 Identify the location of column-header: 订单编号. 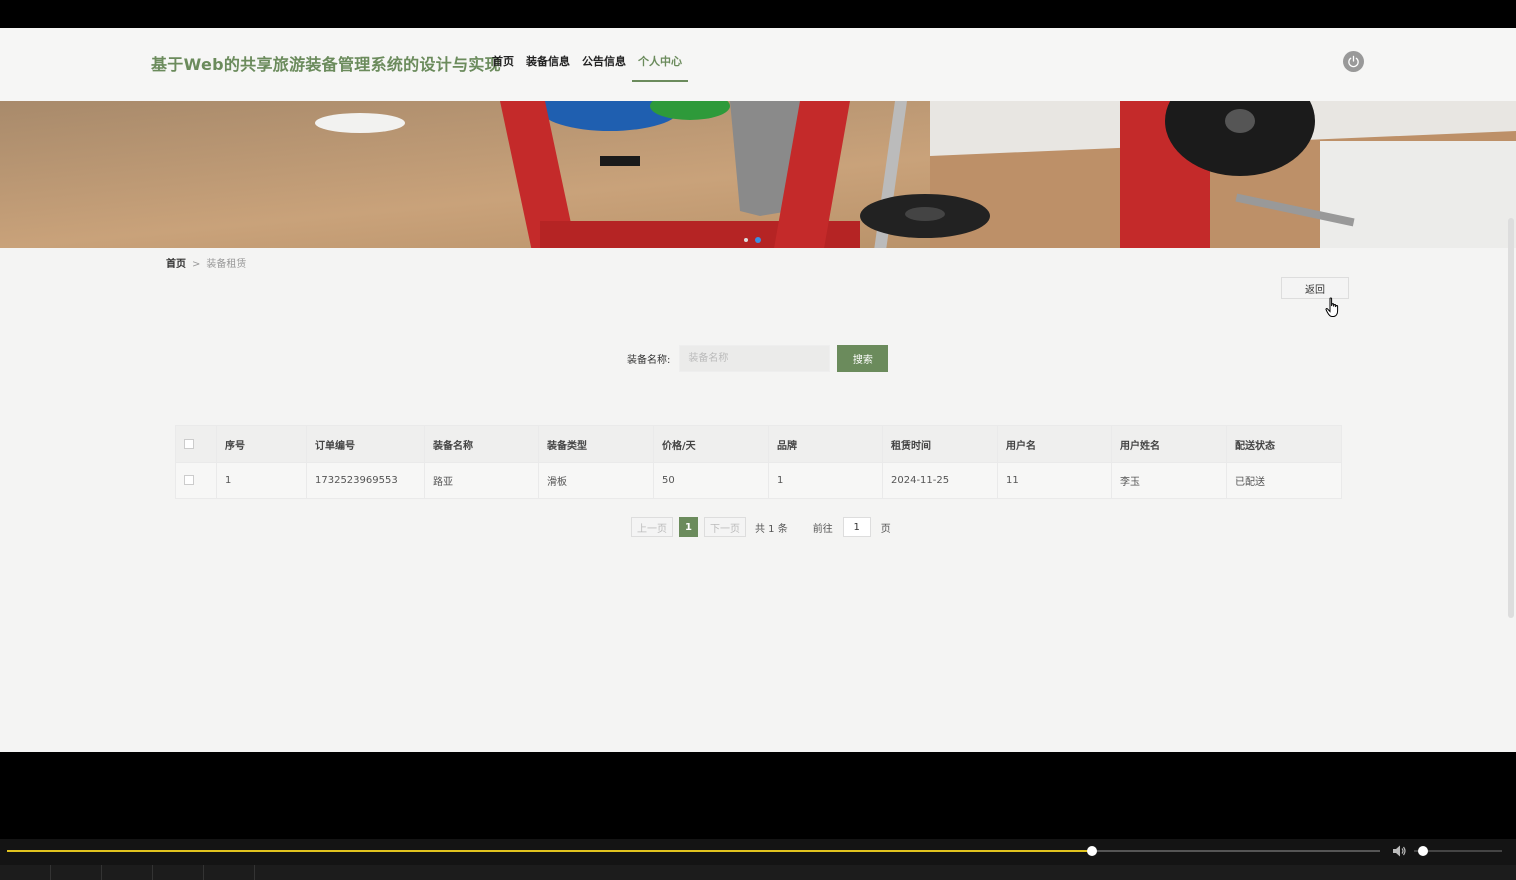
(365, 444).